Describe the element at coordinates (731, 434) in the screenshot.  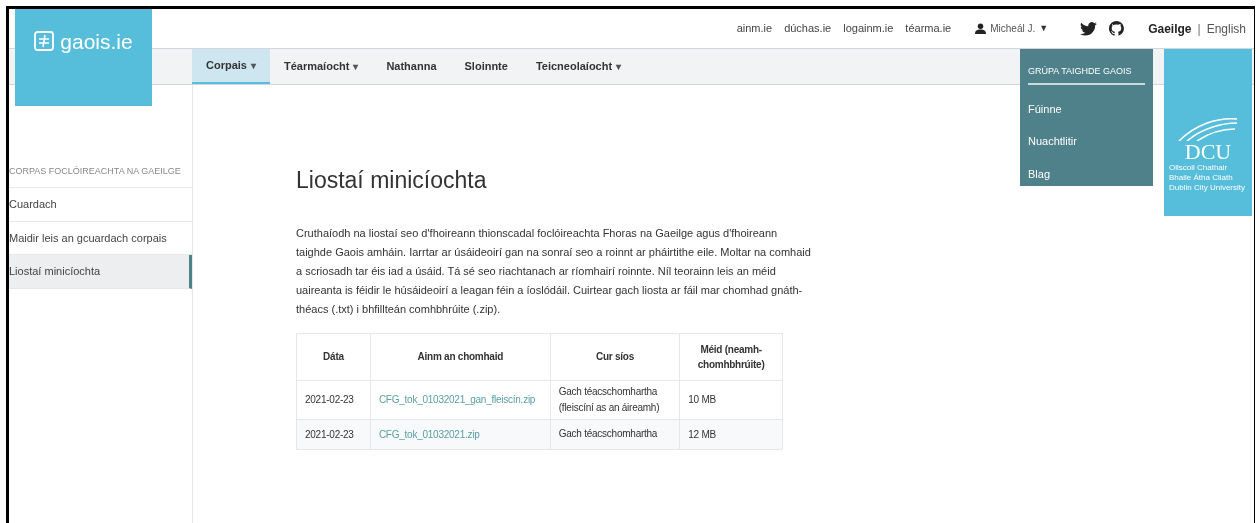
I see `table-cell: 12 MB` at that location.